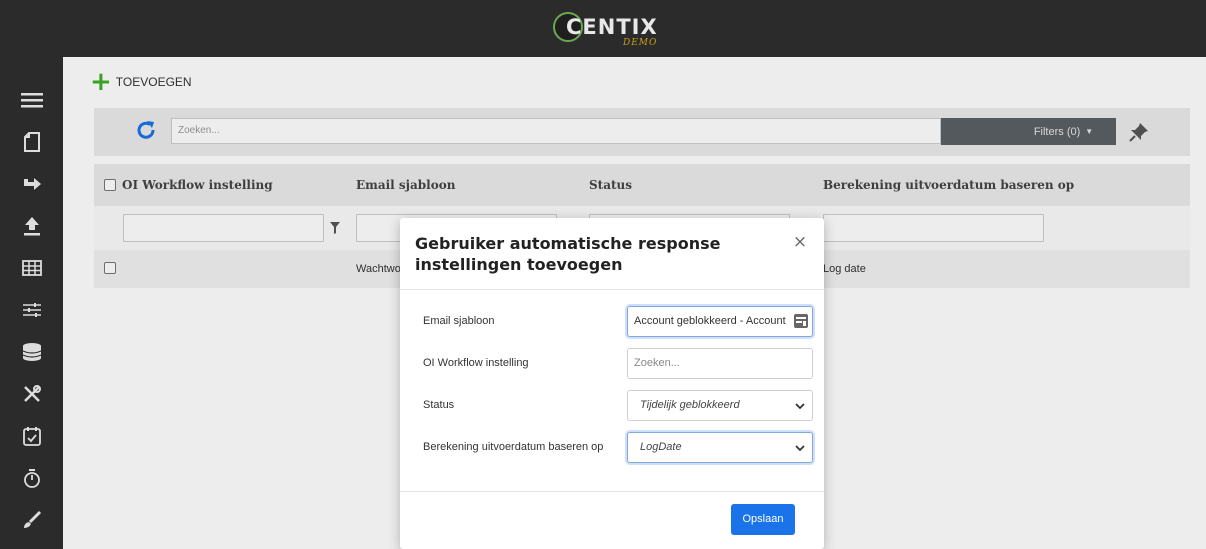 This screenshot has height=549, width=1206. What do you see at coordinates (612, 289) in the screenshot?
I see `header-divider` at bounding box center [612, 289].